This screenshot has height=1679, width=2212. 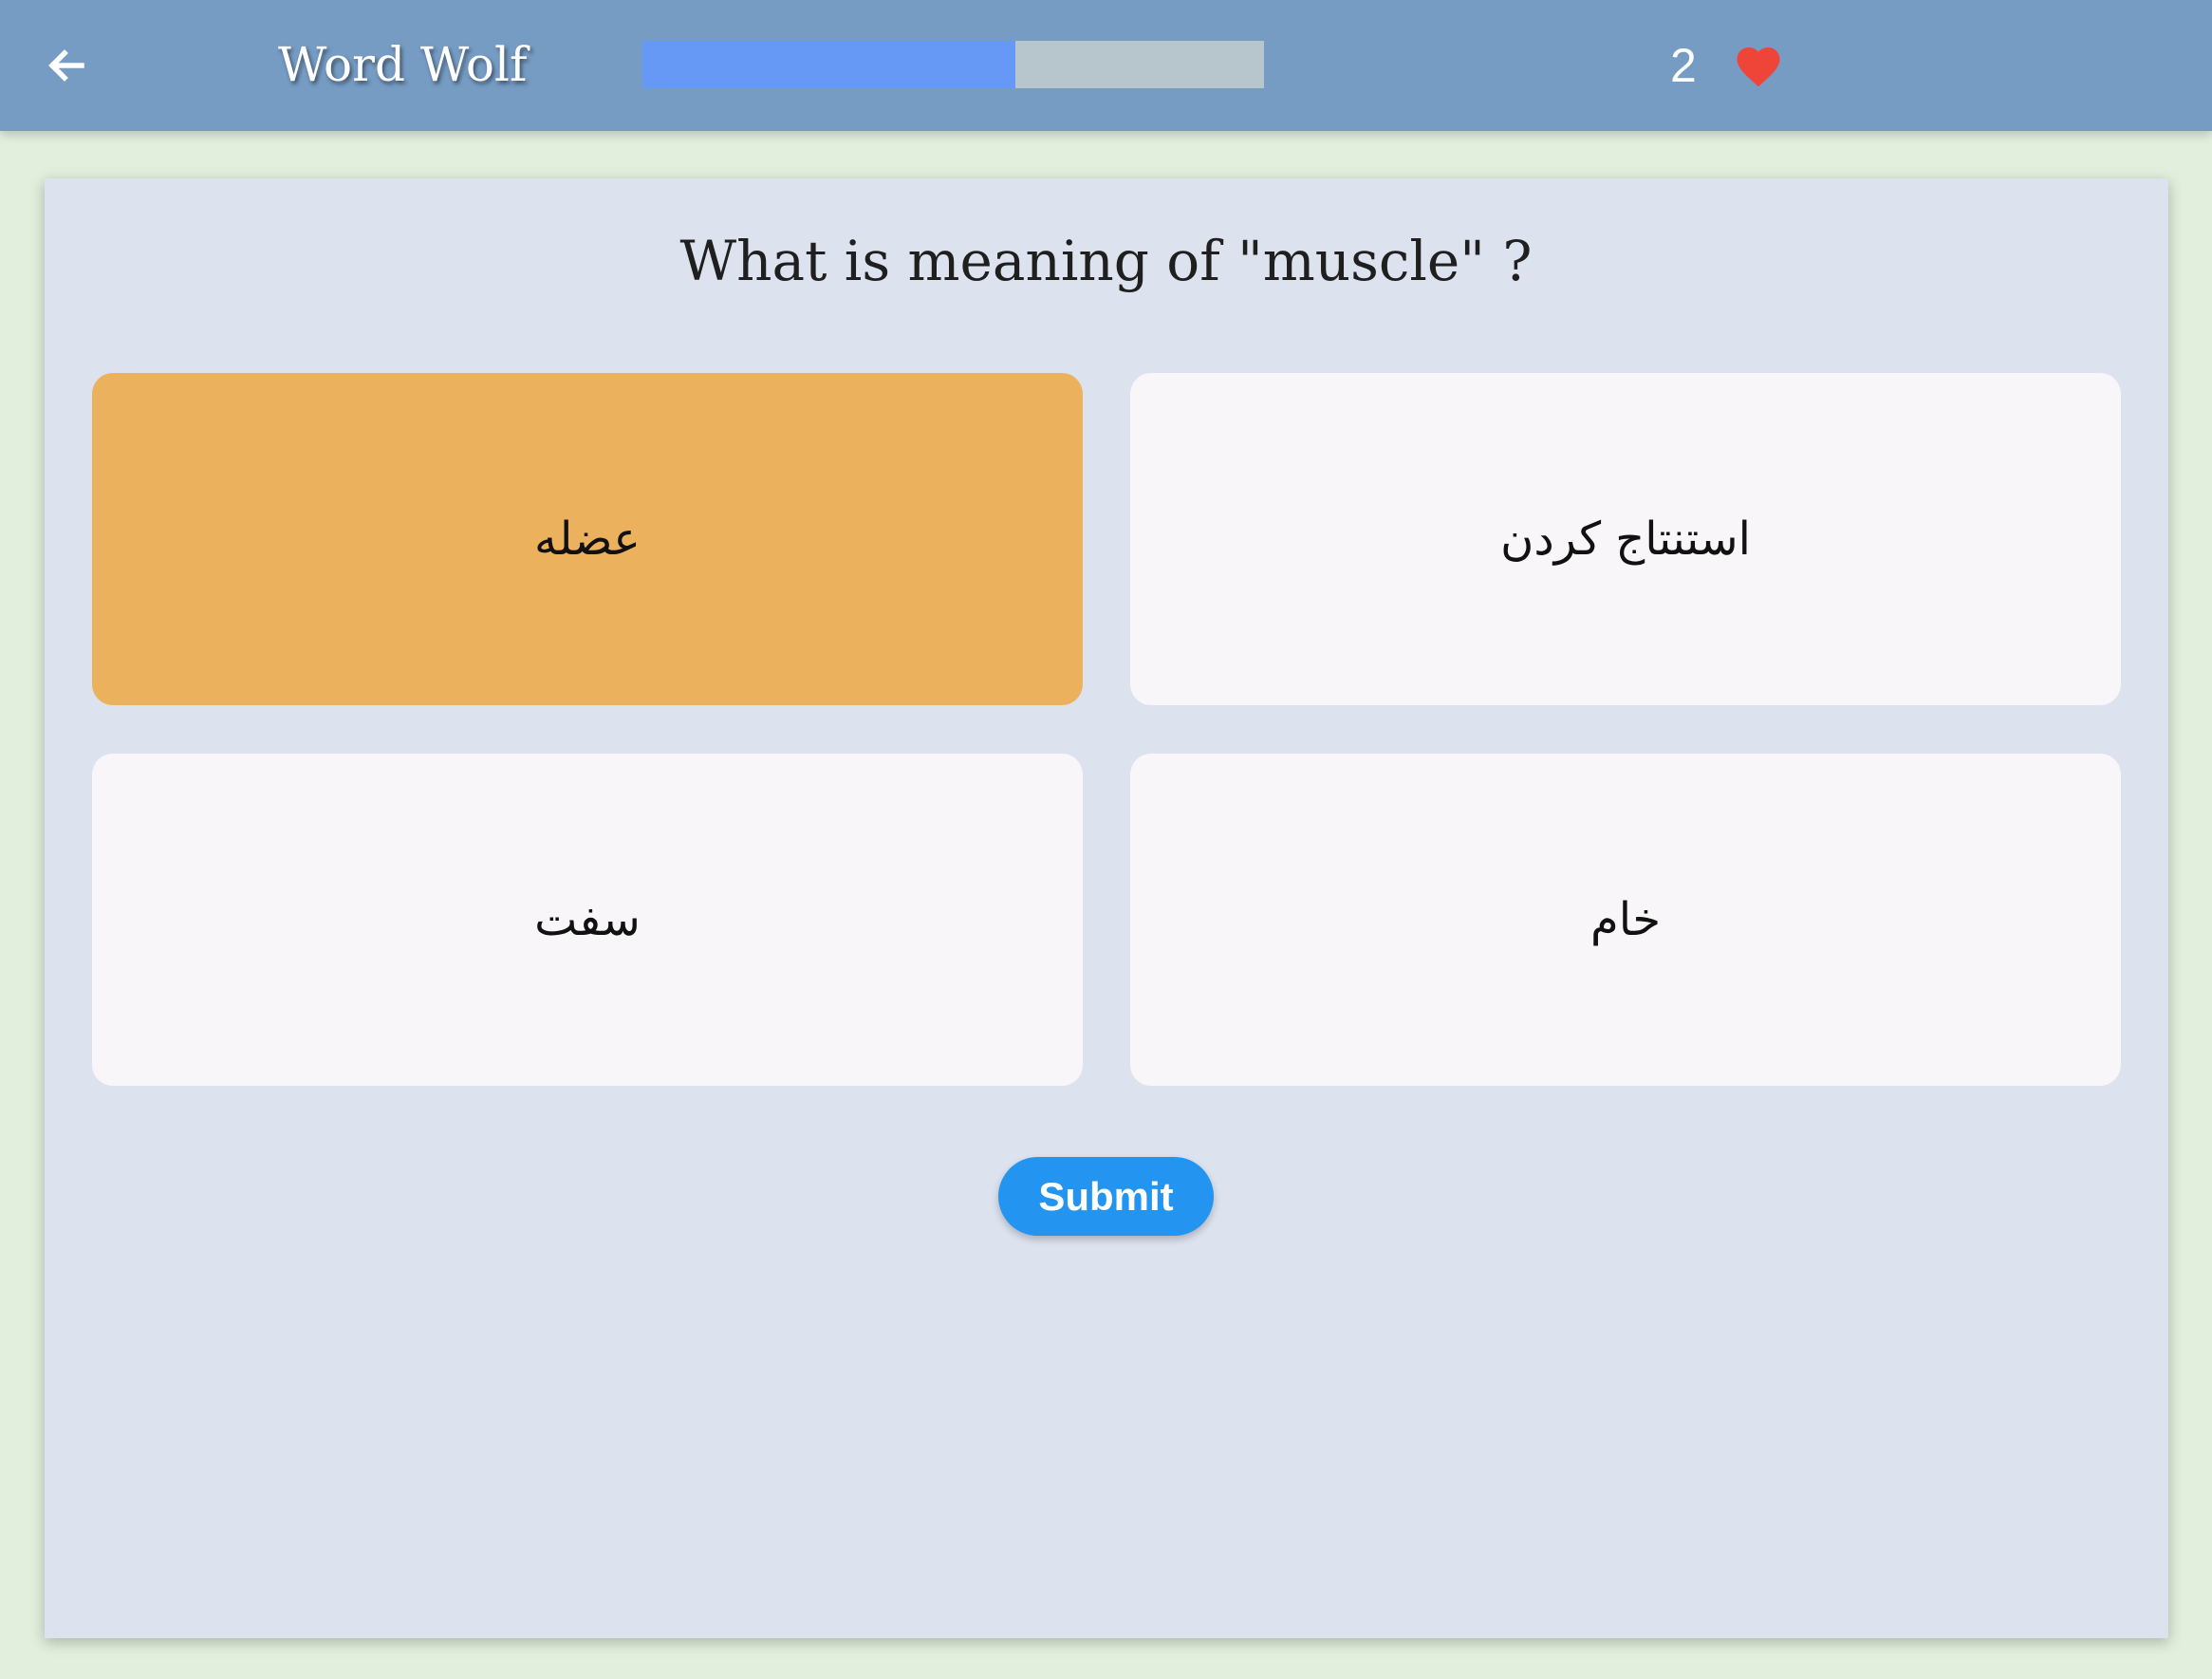 I want to click on option-1: استنتاج کردن, so click(x=1626, y=539).